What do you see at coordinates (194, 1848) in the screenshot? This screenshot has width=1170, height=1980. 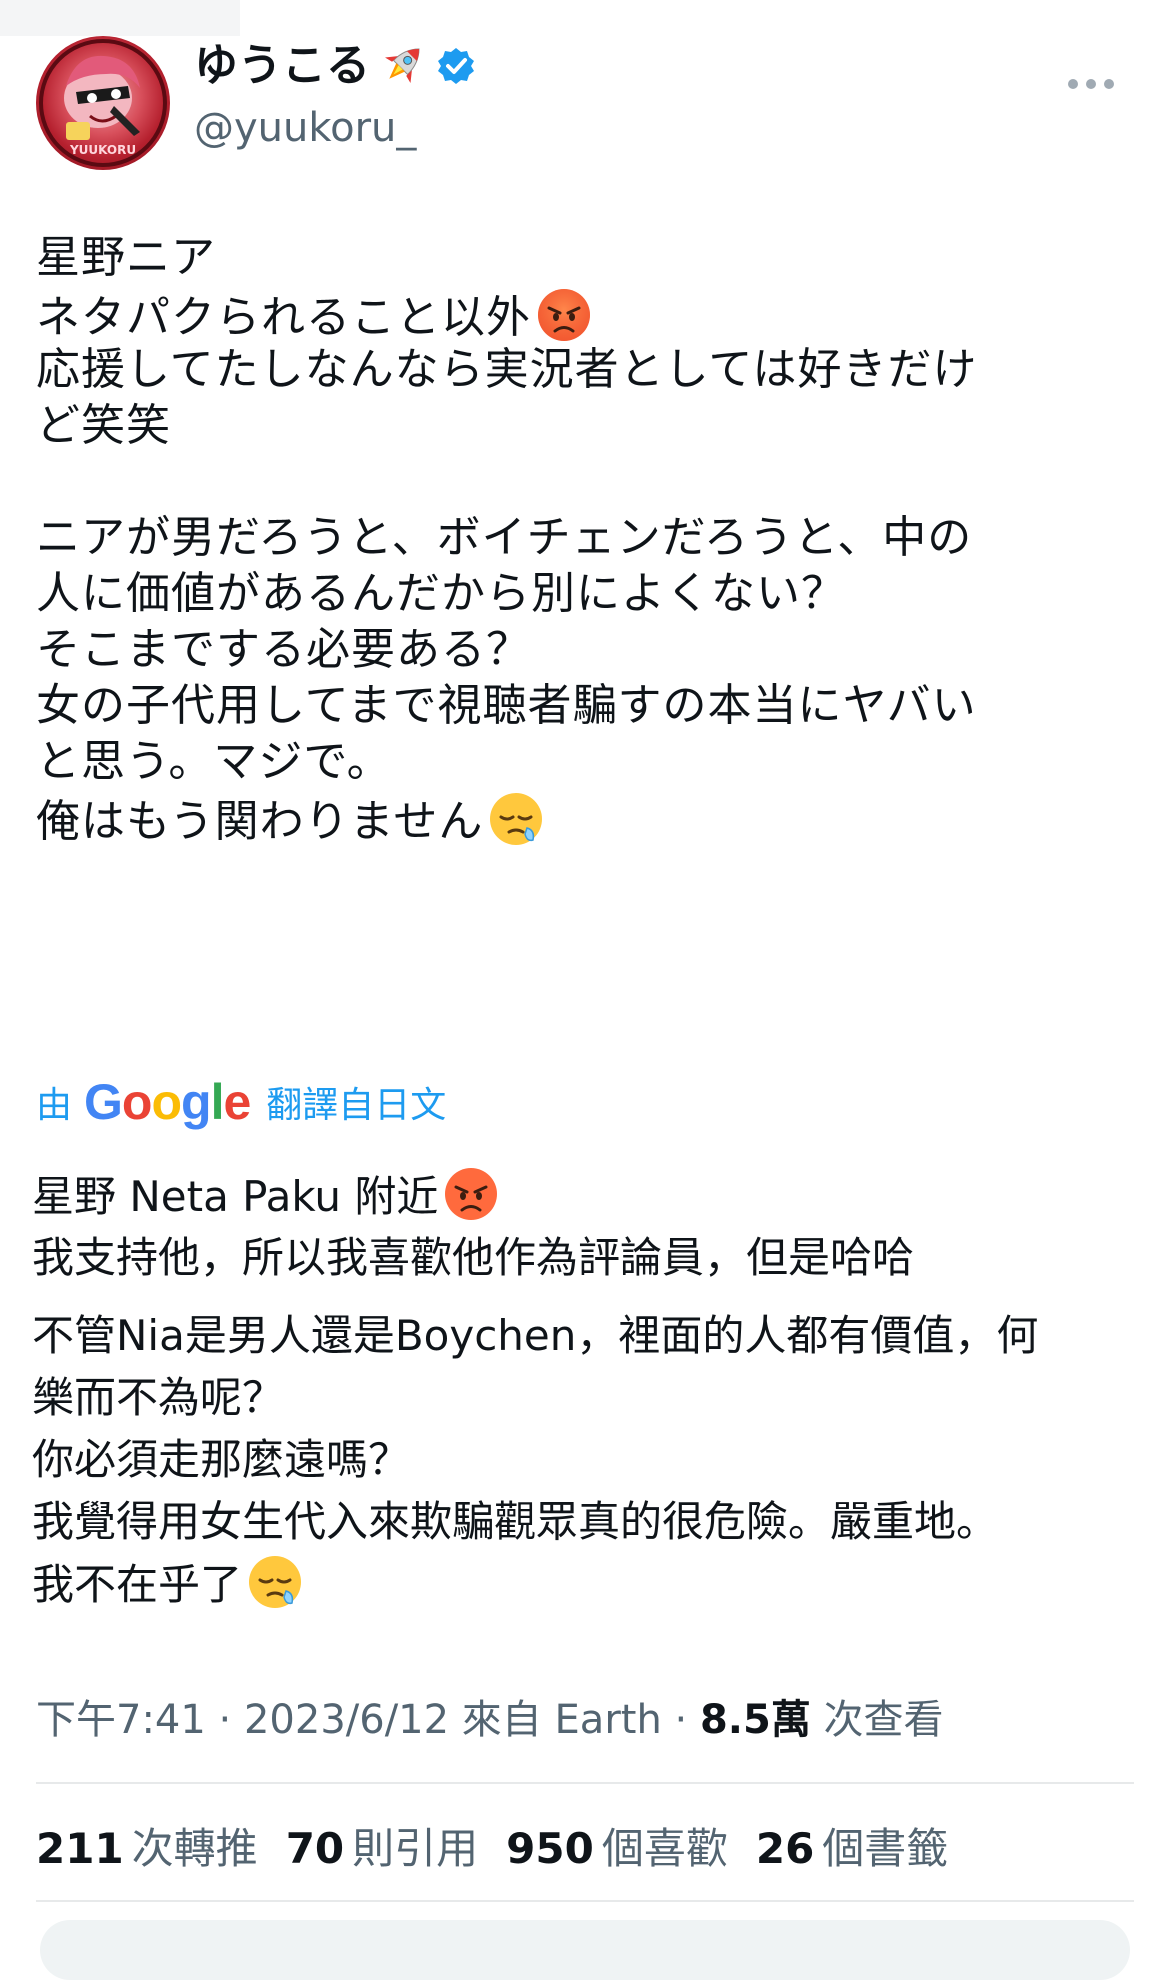 I see `stat-label: 次轉推` at bounding box center [194, 1848].